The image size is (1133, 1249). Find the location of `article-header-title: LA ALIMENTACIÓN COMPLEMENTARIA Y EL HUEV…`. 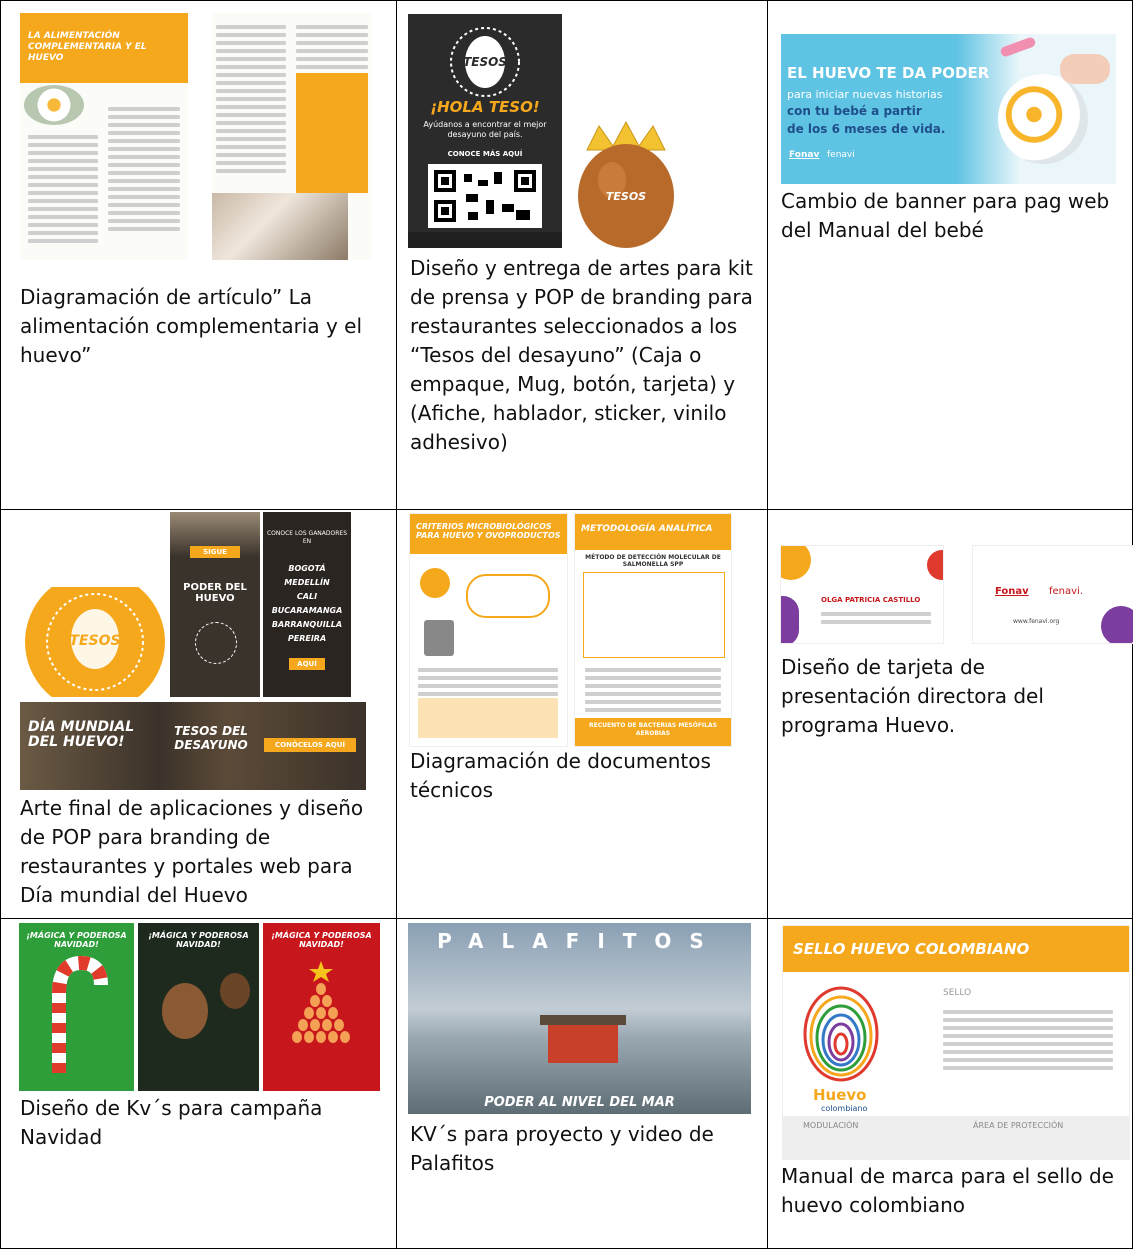

article-header-title: LA ALIMENTACIÓN COMPLEMENTARIA Y EL HUEV… is located at coordinates (87, 47).